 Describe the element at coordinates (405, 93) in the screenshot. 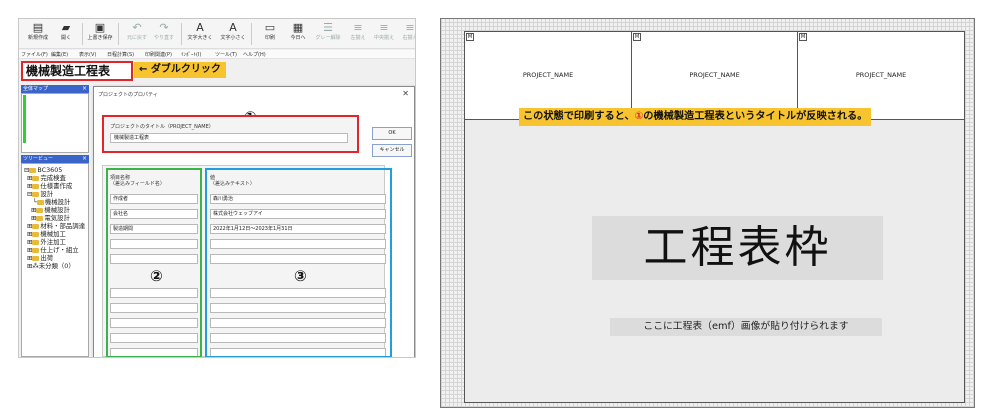

I see `close-icon: ✕` at that location.